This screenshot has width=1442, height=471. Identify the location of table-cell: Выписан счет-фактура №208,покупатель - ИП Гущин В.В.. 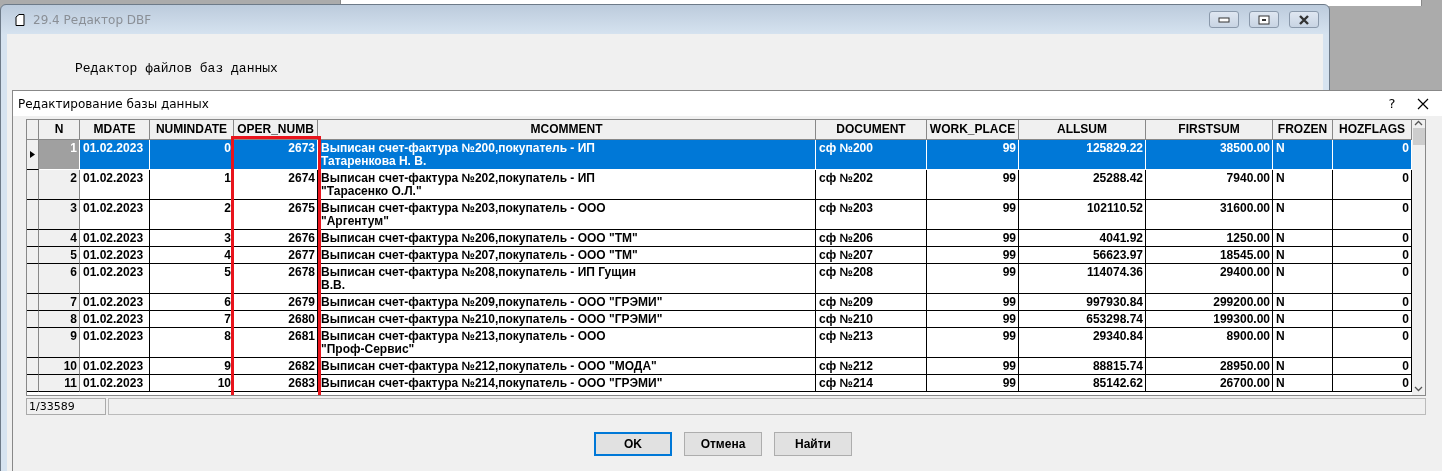
(567, 279).